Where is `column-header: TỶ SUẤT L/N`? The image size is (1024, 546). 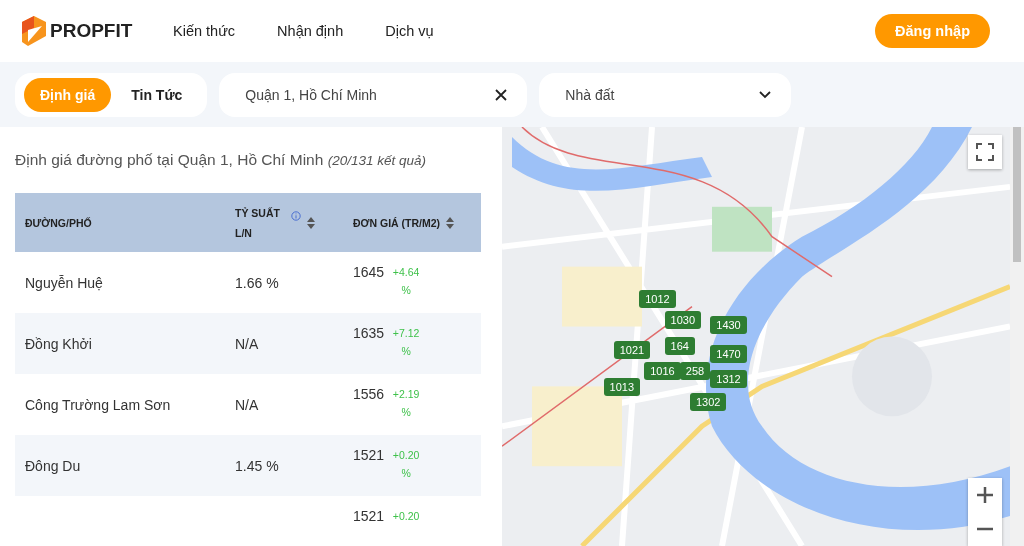
column-header: TỶ SUẤT L/N is located at coordinates (294, 222).